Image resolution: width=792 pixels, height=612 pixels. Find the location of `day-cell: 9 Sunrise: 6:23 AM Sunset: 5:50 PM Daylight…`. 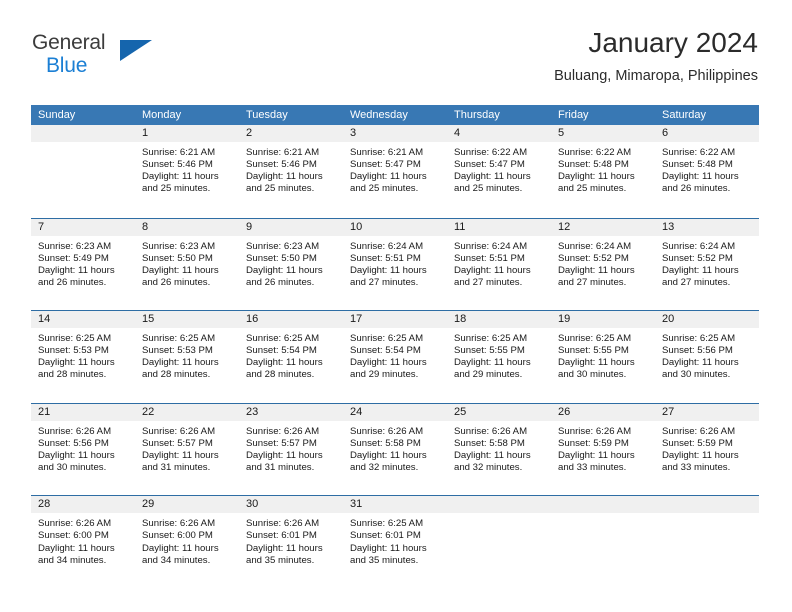

day-cell: 9 Sunrise: 6:23 AM Sunset: 5:50 PM Daylight… is located at coordinates (291, 264).